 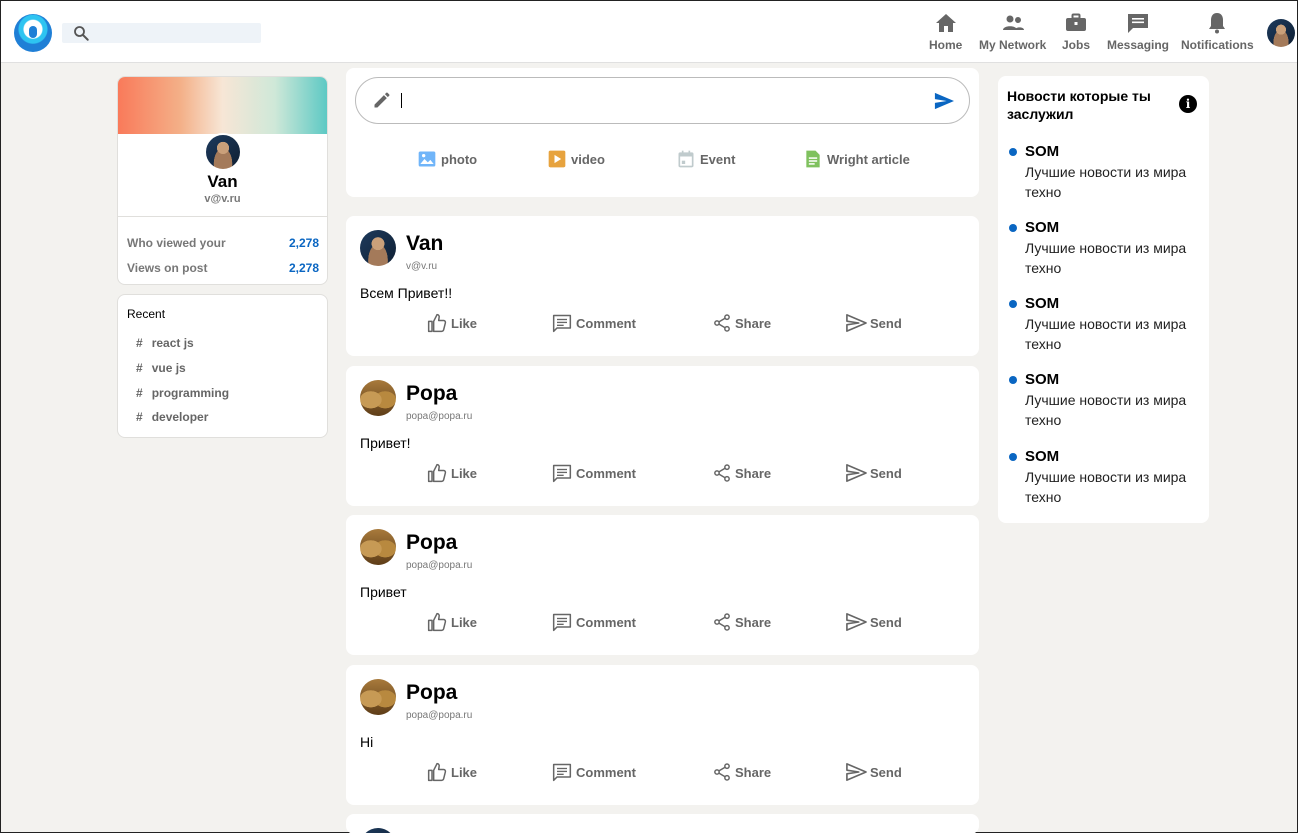 I want to click on post-composer: photo video Event Wright article, so click(x=662, y=132).